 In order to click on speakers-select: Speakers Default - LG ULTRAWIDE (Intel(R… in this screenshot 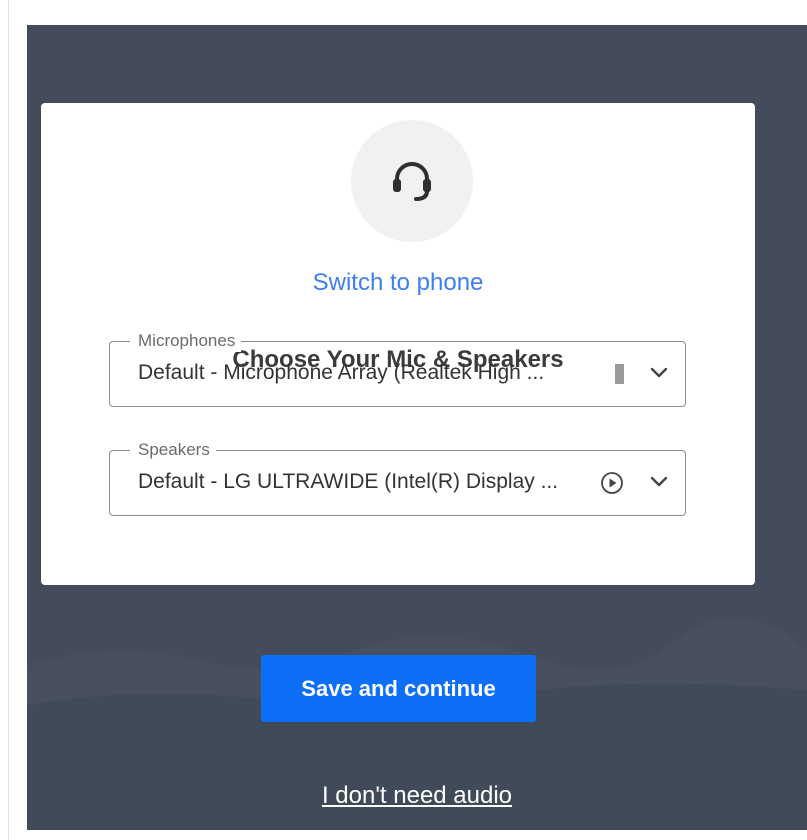, I will do `click(397, 477)`.